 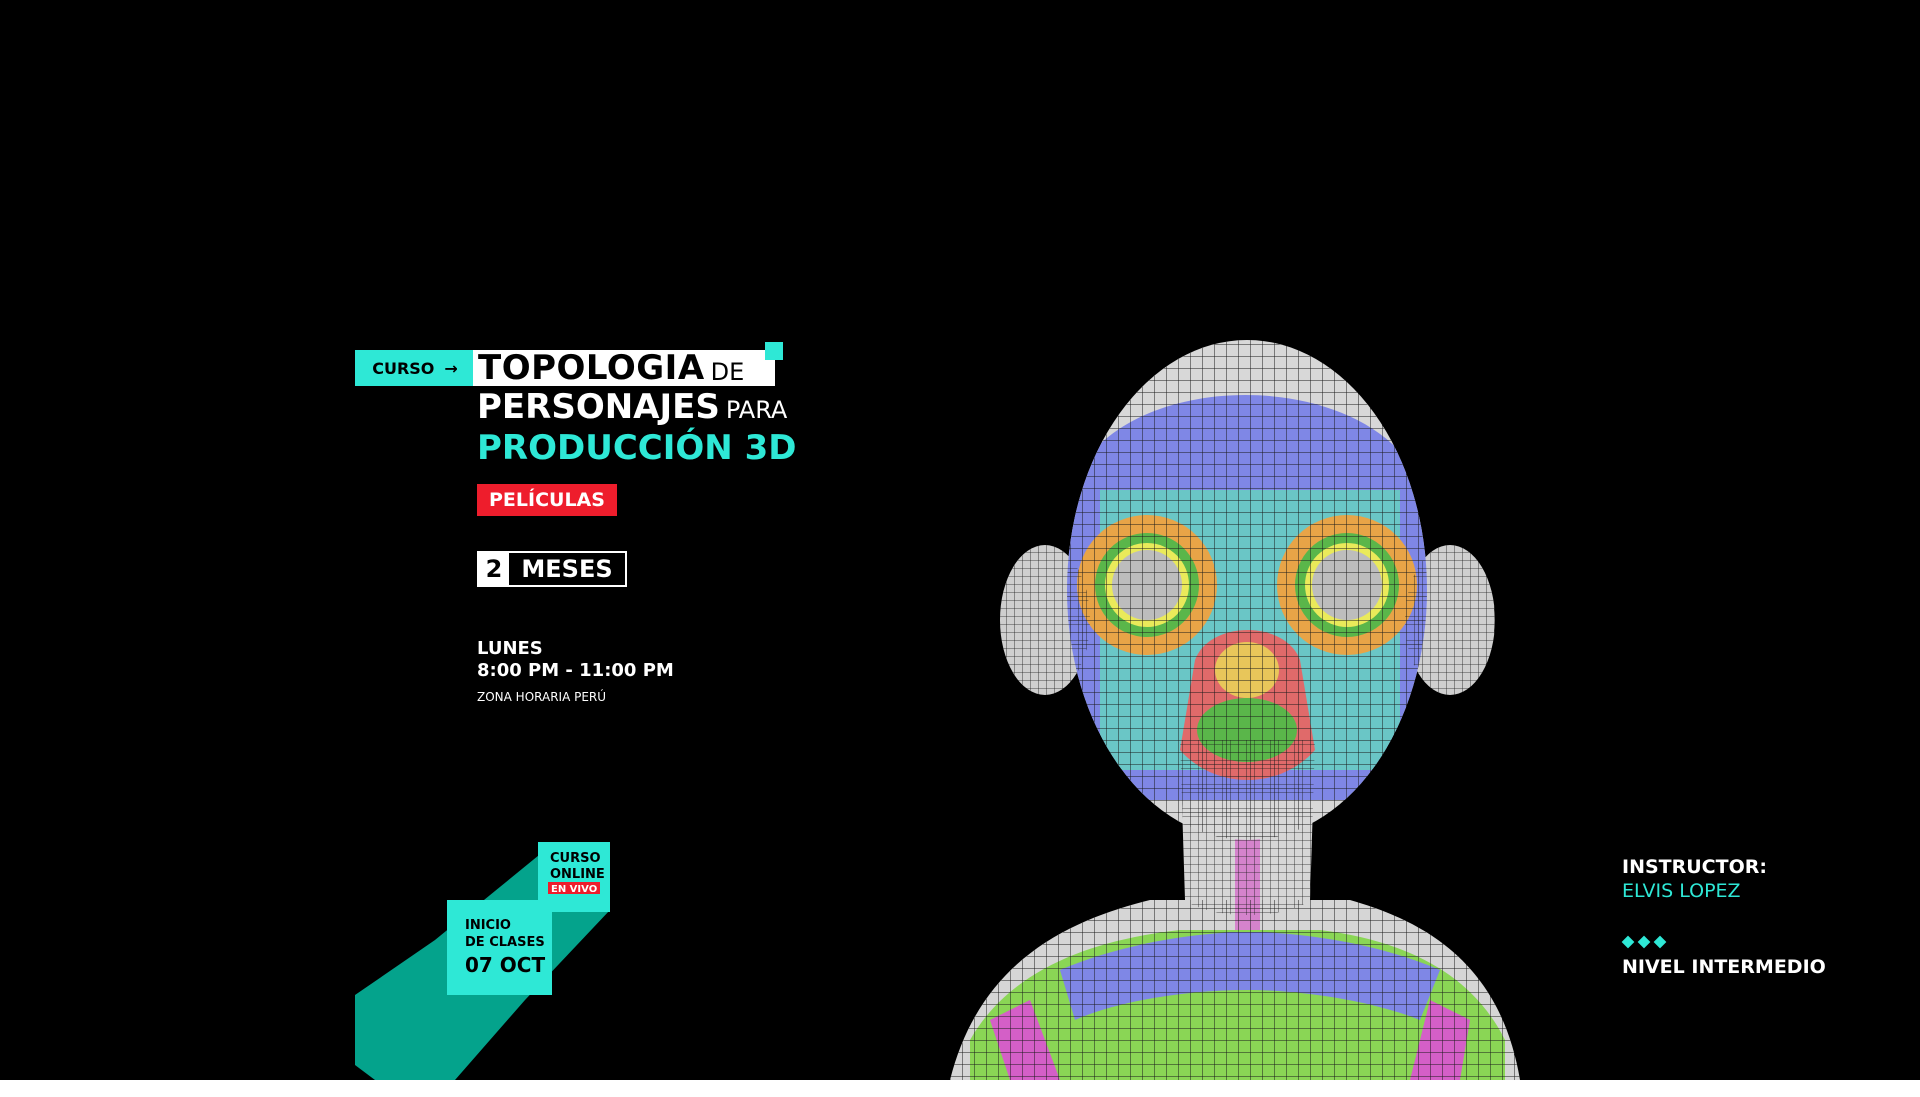 I want to click on category-badge: PELÍCULAS, so click(x=547, y=500).